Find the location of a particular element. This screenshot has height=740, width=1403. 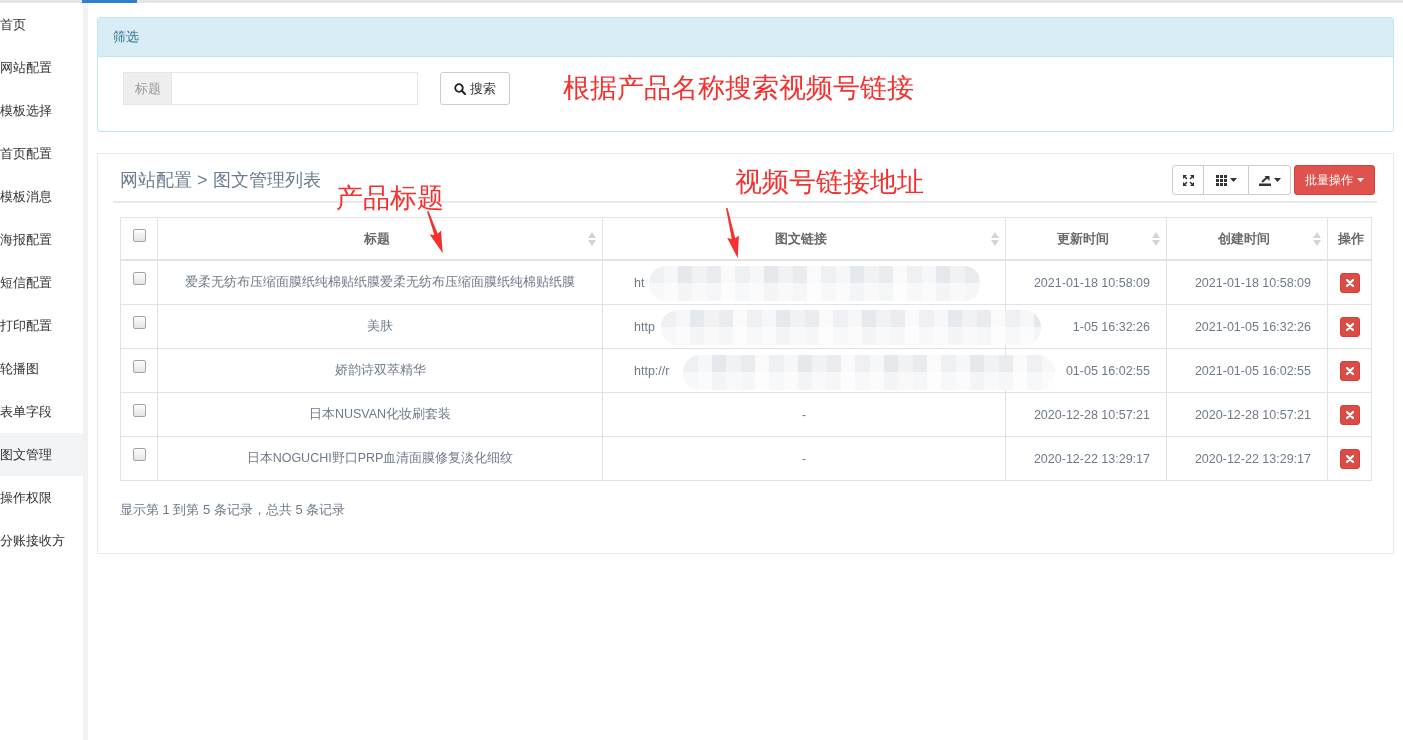

expand-icon is located at coordinates (1188, 180).